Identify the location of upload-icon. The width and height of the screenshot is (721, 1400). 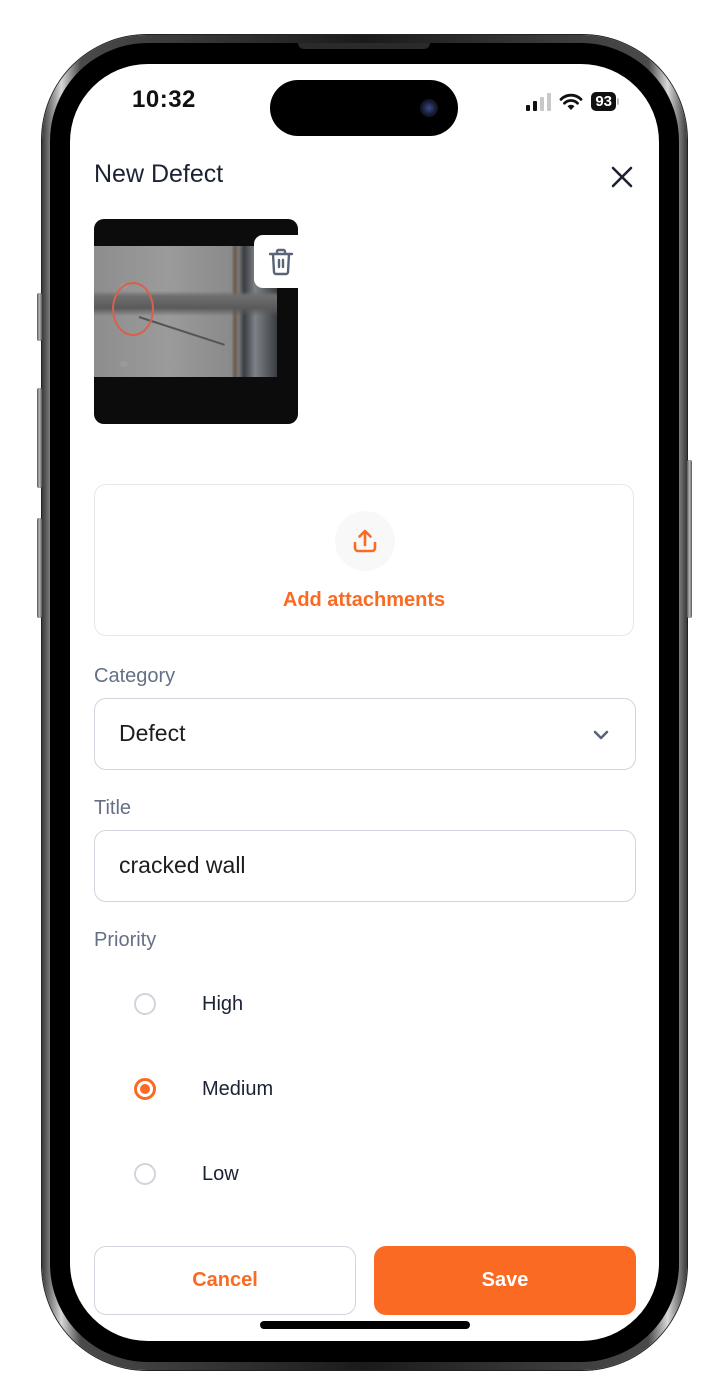
(365, 541).